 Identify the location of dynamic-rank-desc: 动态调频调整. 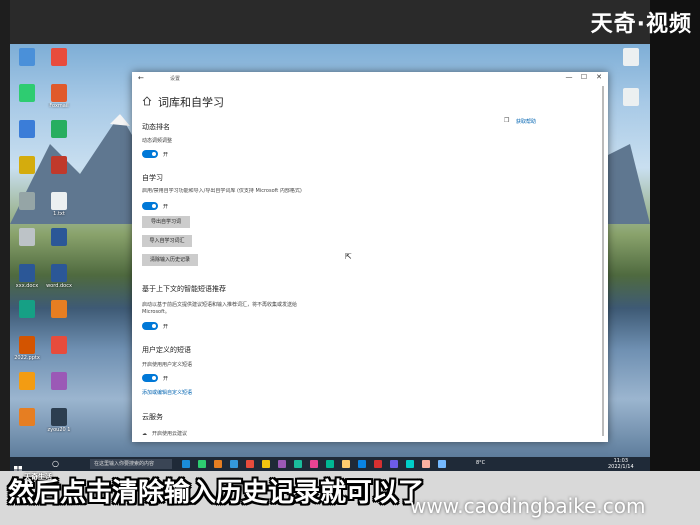
(157, 141).